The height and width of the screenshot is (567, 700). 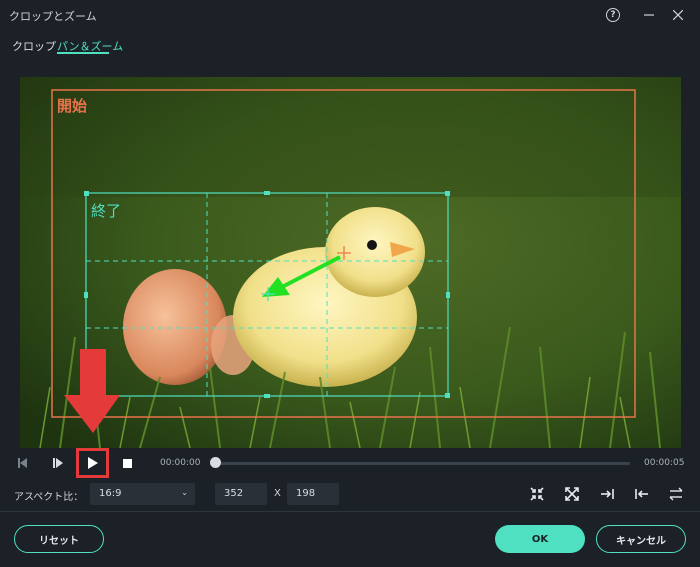 What do you see at coordinates (49, 497) in the screenshot?
I see `aspect-ratio-label: アスペクト比：` at bounding box center [49, 497].